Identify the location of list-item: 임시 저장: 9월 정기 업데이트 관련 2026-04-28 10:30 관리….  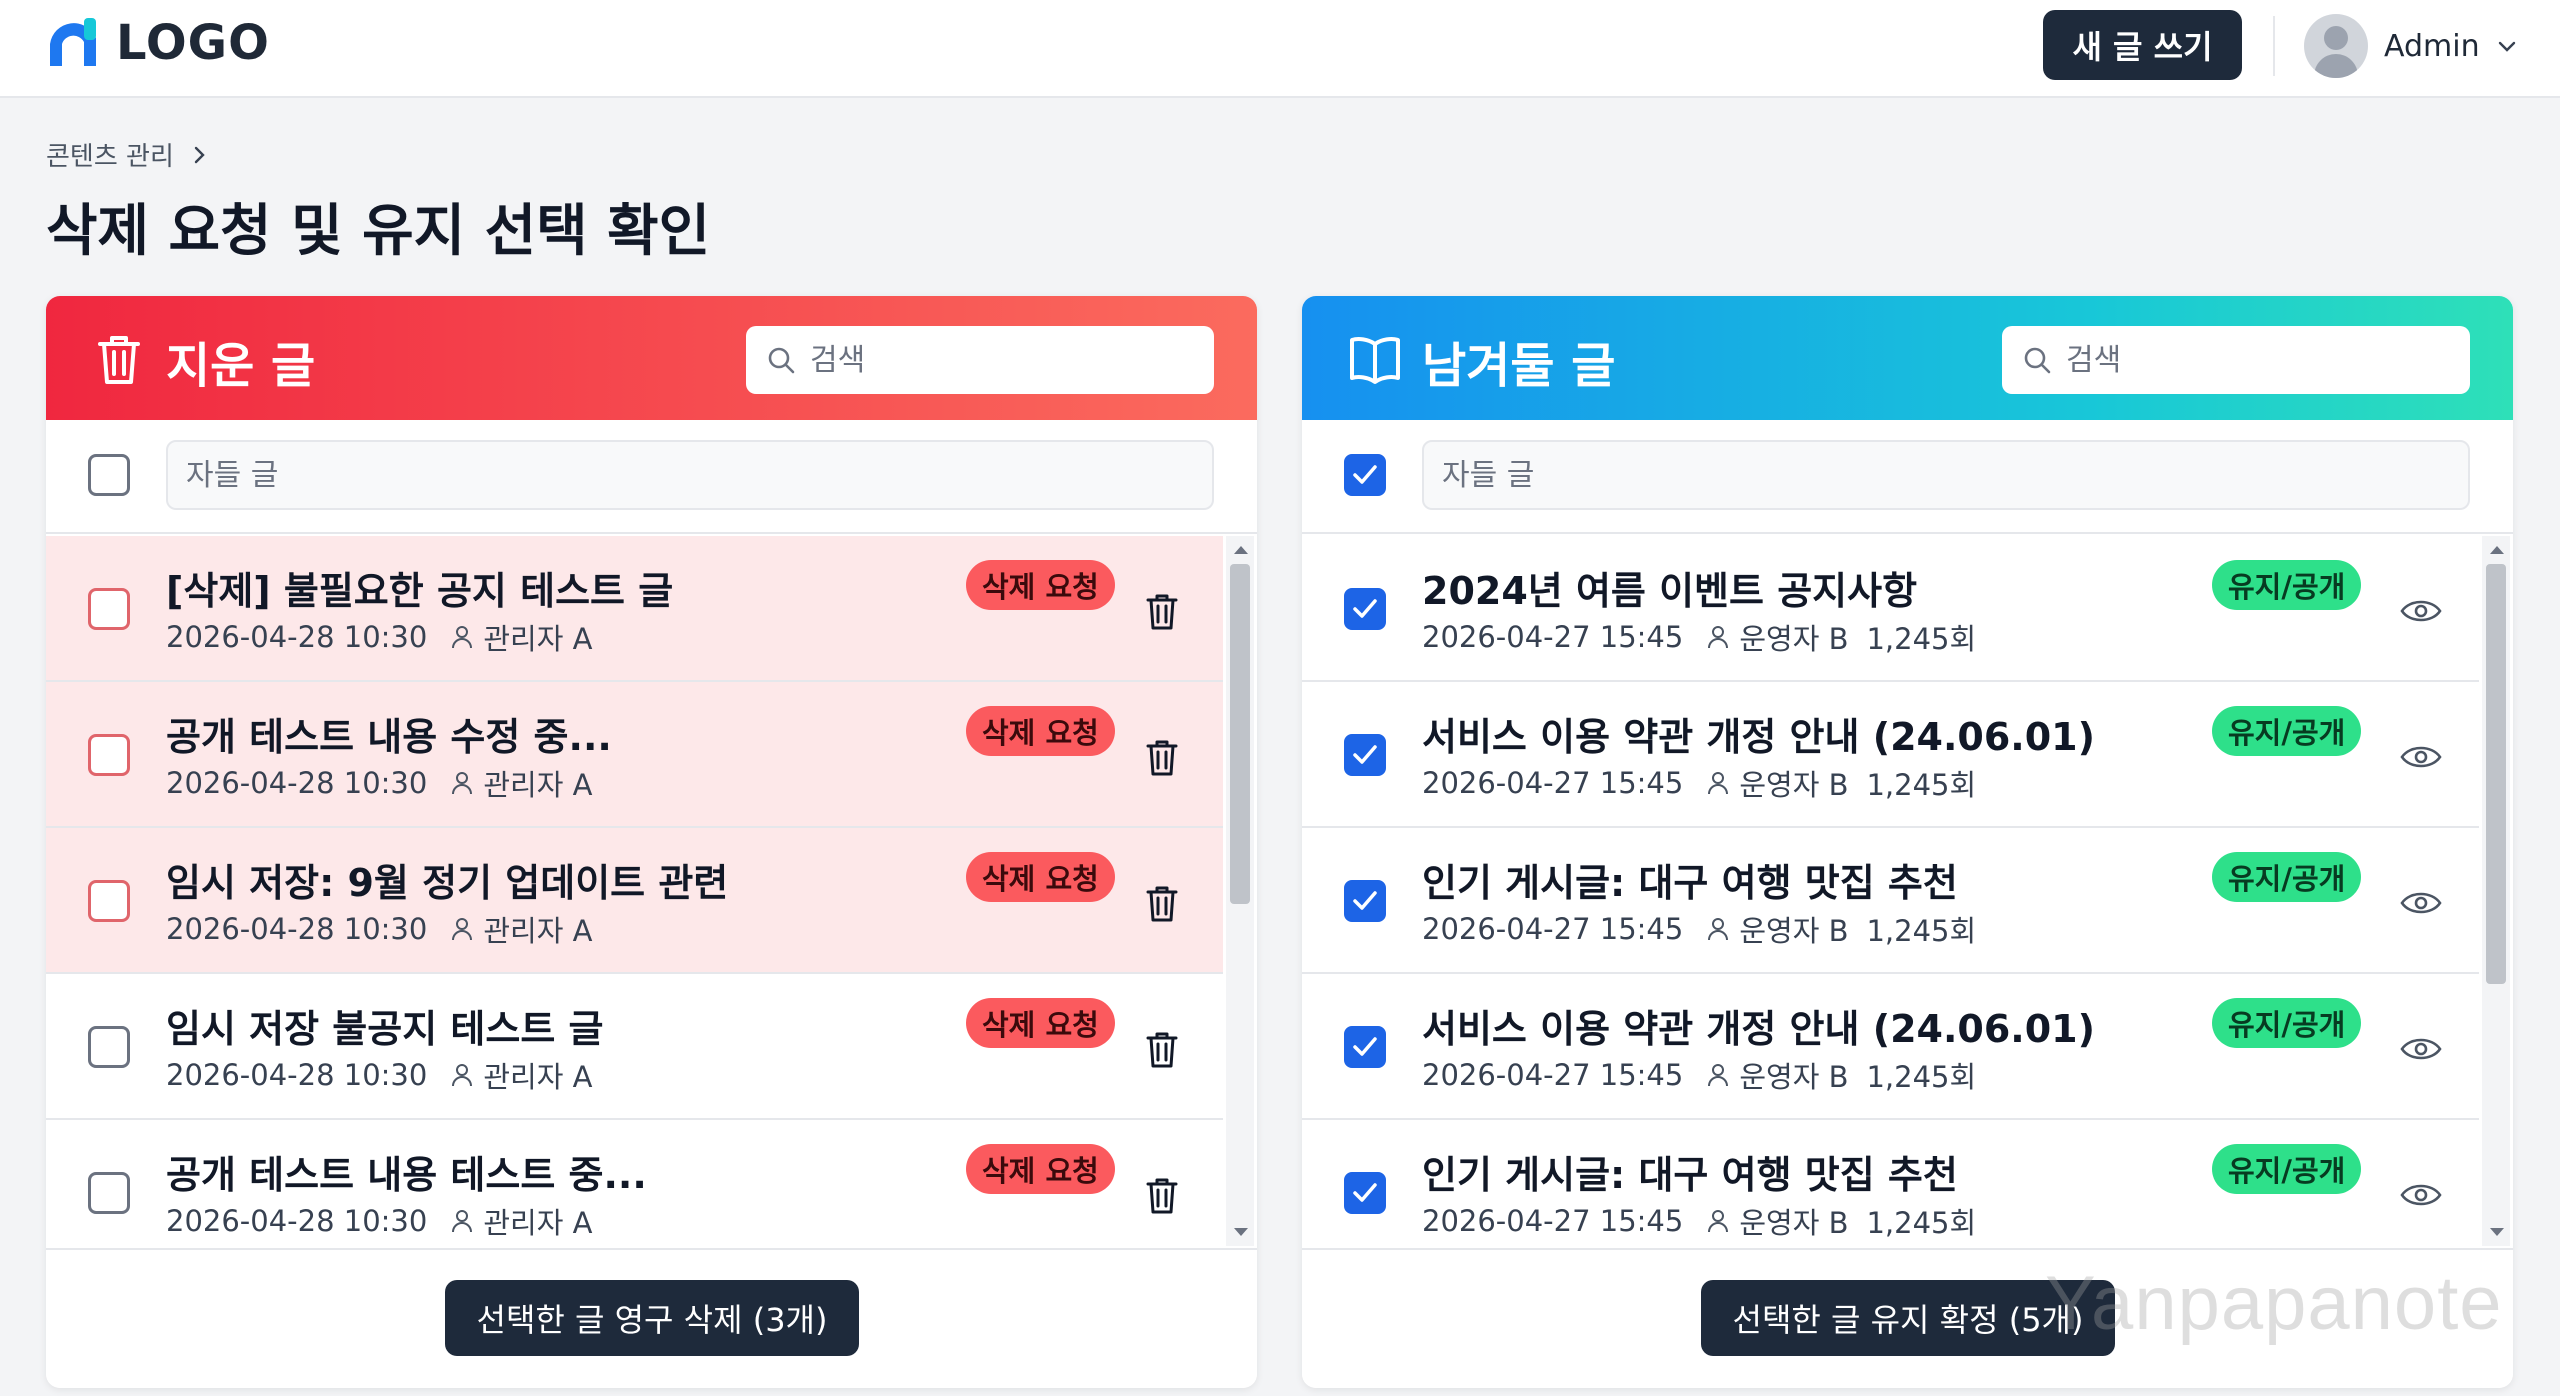
(634, 901).